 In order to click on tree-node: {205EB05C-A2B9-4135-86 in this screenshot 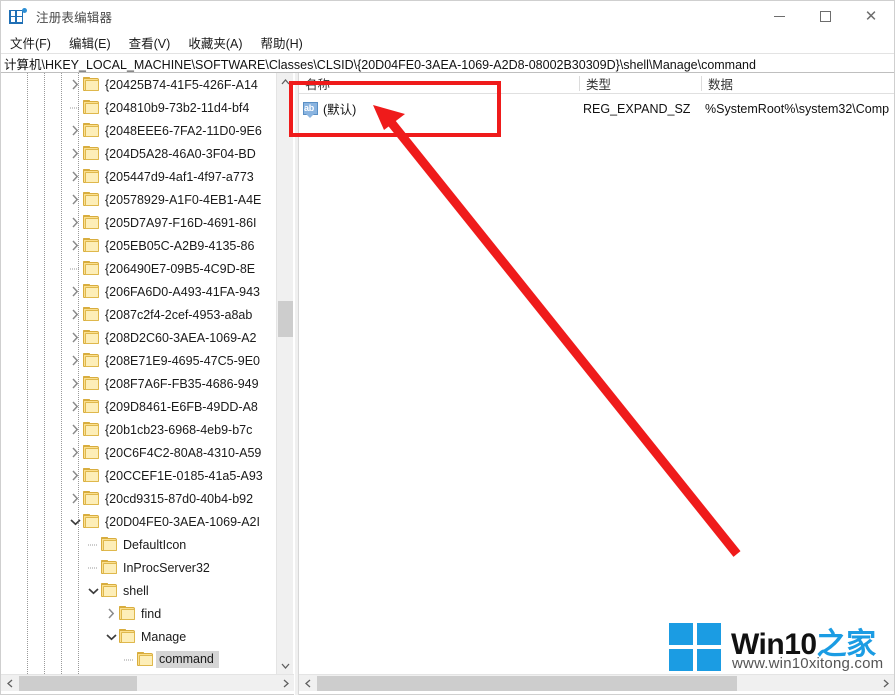, I will do `click(138, 245)`.